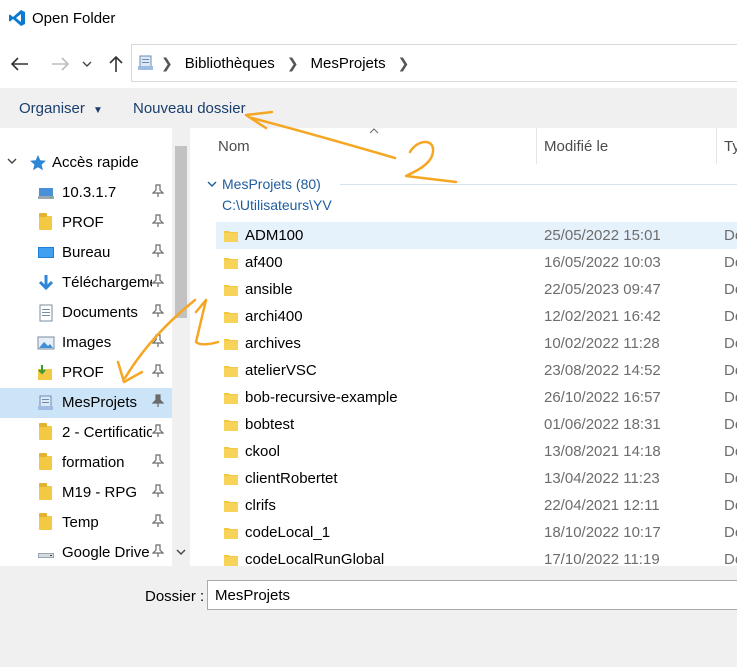 The height and width of the screenshot is (667, 737). What do you see at coordinates (189, 108) in the screenshot?
I see `new-folder-button: Nouveau dossier` at bounding box center [189, 108].